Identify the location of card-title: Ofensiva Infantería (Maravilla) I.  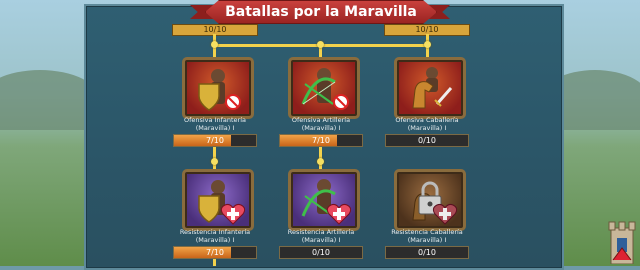
(215, 124).